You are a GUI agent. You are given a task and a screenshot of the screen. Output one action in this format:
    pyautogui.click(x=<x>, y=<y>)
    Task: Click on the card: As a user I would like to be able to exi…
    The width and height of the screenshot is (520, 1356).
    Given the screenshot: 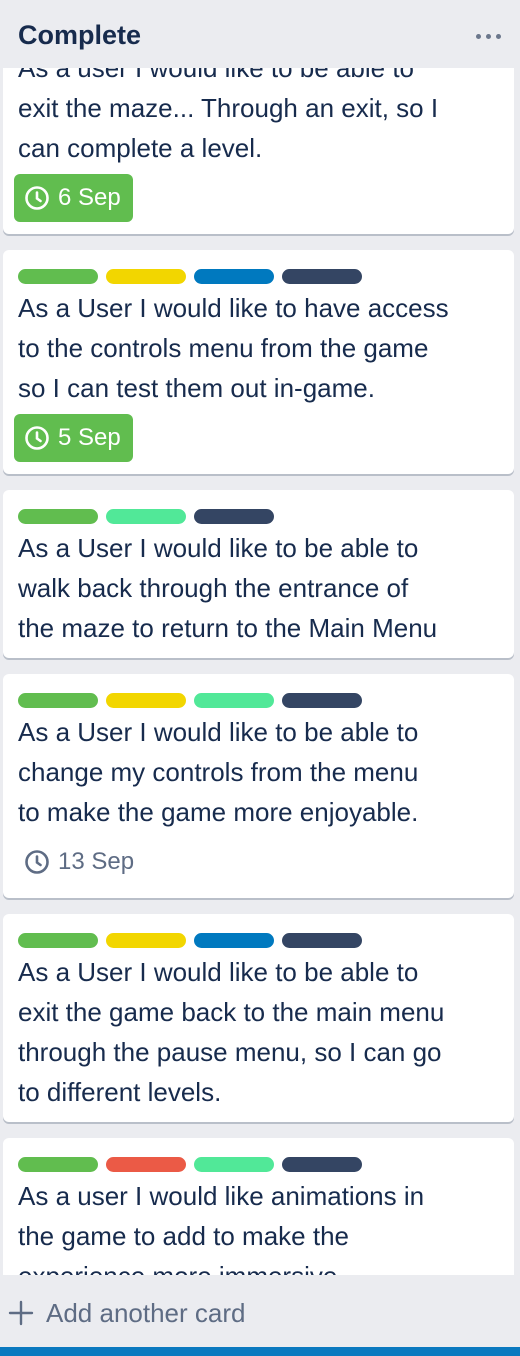 What is the action you would take?
    pyautogui.click(x=258, y=151)
    